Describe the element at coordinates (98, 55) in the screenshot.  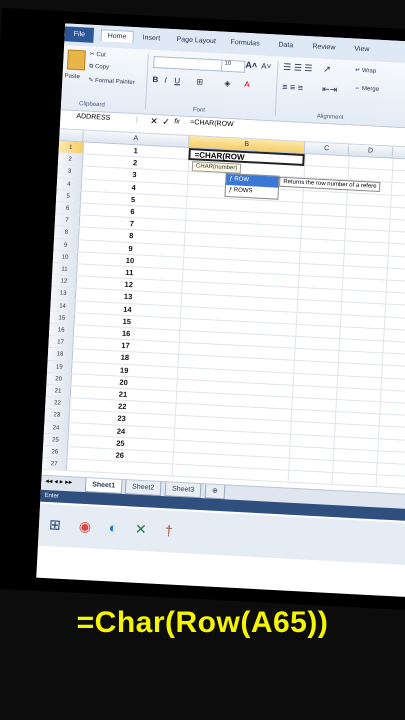
I see `cut-button: ✂ Cut` at that location.